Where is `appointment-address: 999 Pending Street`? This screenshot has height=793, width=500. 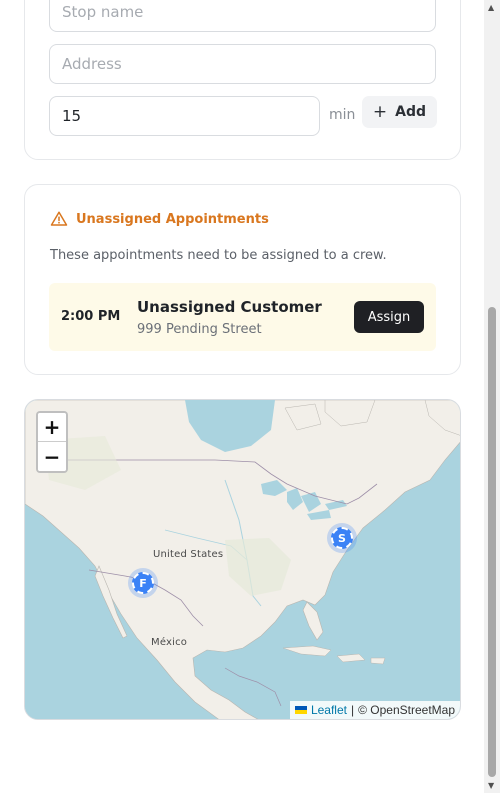 appointment-address: 999 Pending Street is located at coordinates (199, 329).